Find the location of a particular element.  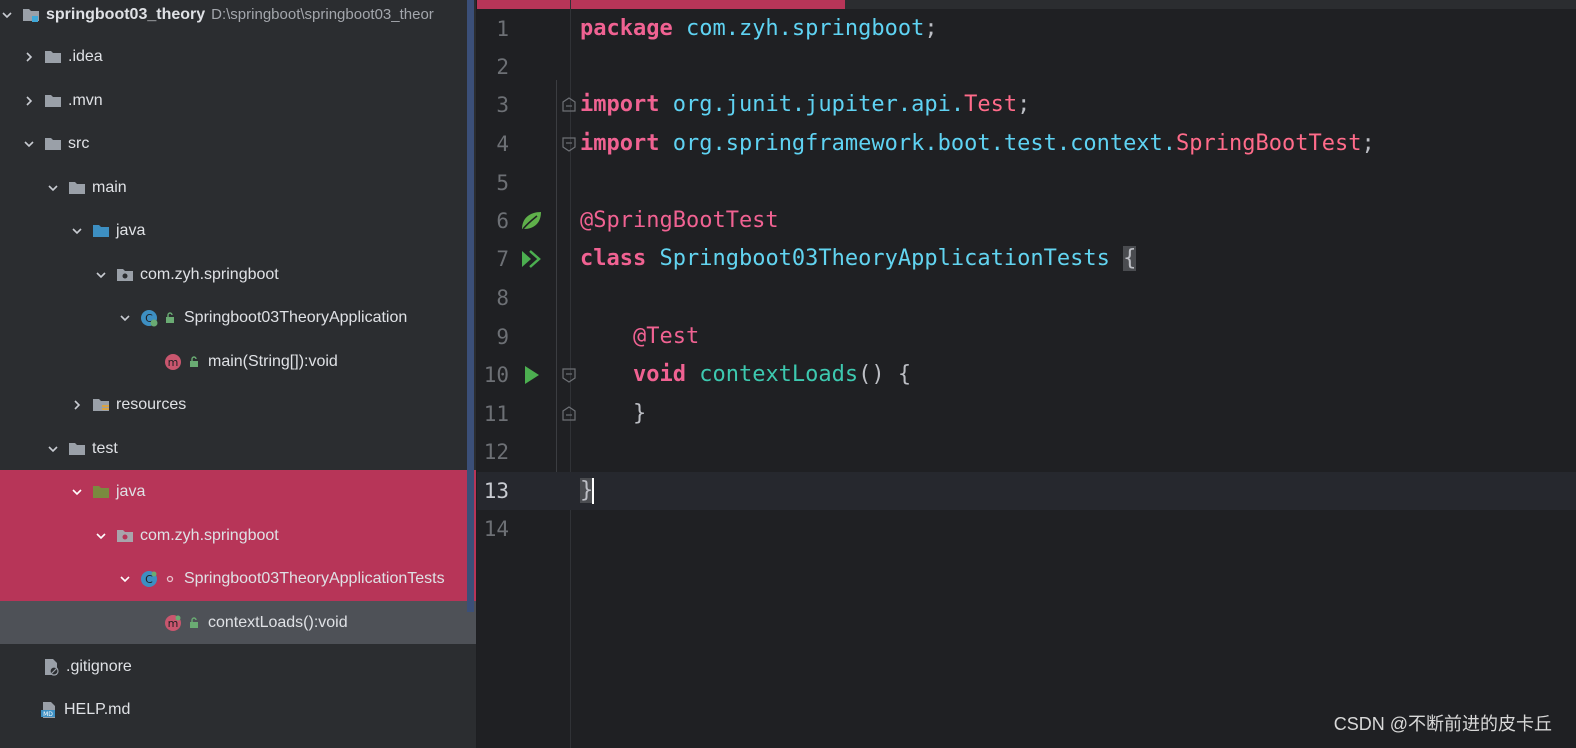

keyword: void is located at coordinates (659, 374).